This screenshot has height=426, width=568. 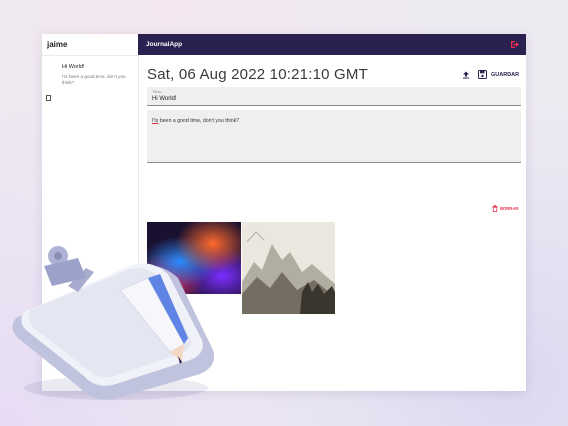 What do you see at coordinates (199, 121) in the screenshot?
I see `body-text: been a good time, don't you think?` at bounding box center [199, 121].